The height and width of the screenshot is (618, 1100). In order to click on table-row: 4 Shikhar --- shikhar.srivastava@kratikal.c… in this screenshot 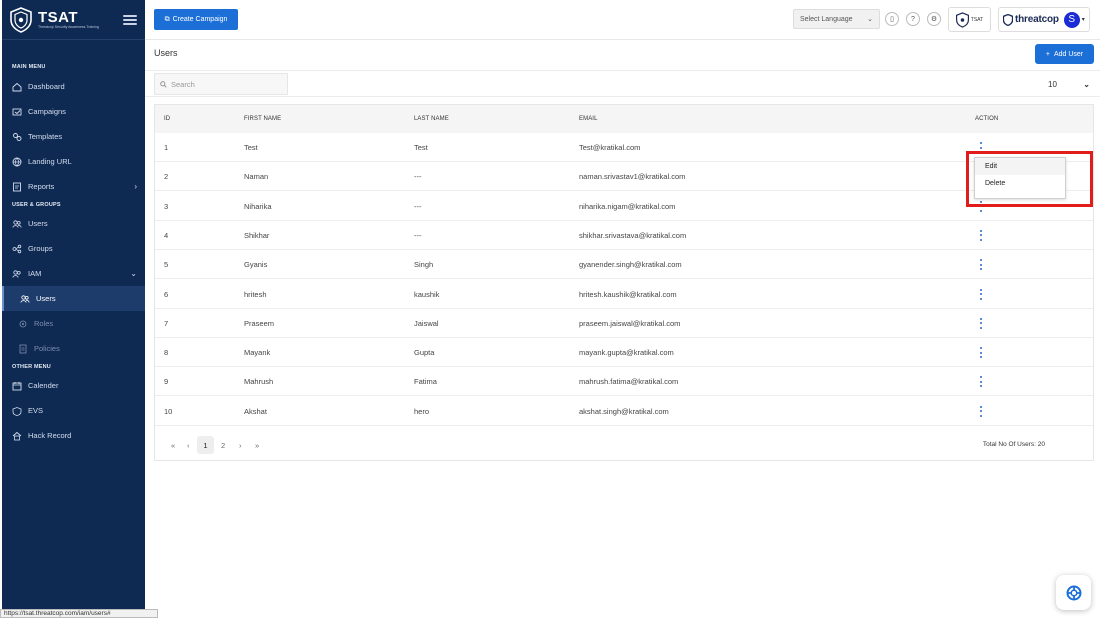, I will do `click(624, 235)`.